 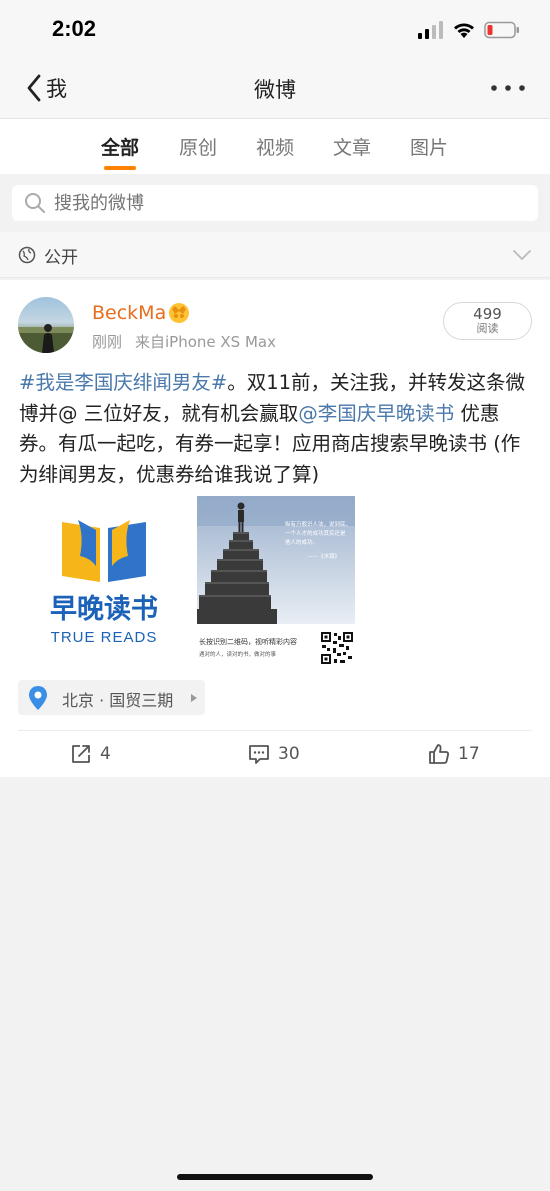 What do you see at coordinates (104, 637) in the screenshot?
I see `brand-en-text: TRUE READS` at bounding box center [104, 637].